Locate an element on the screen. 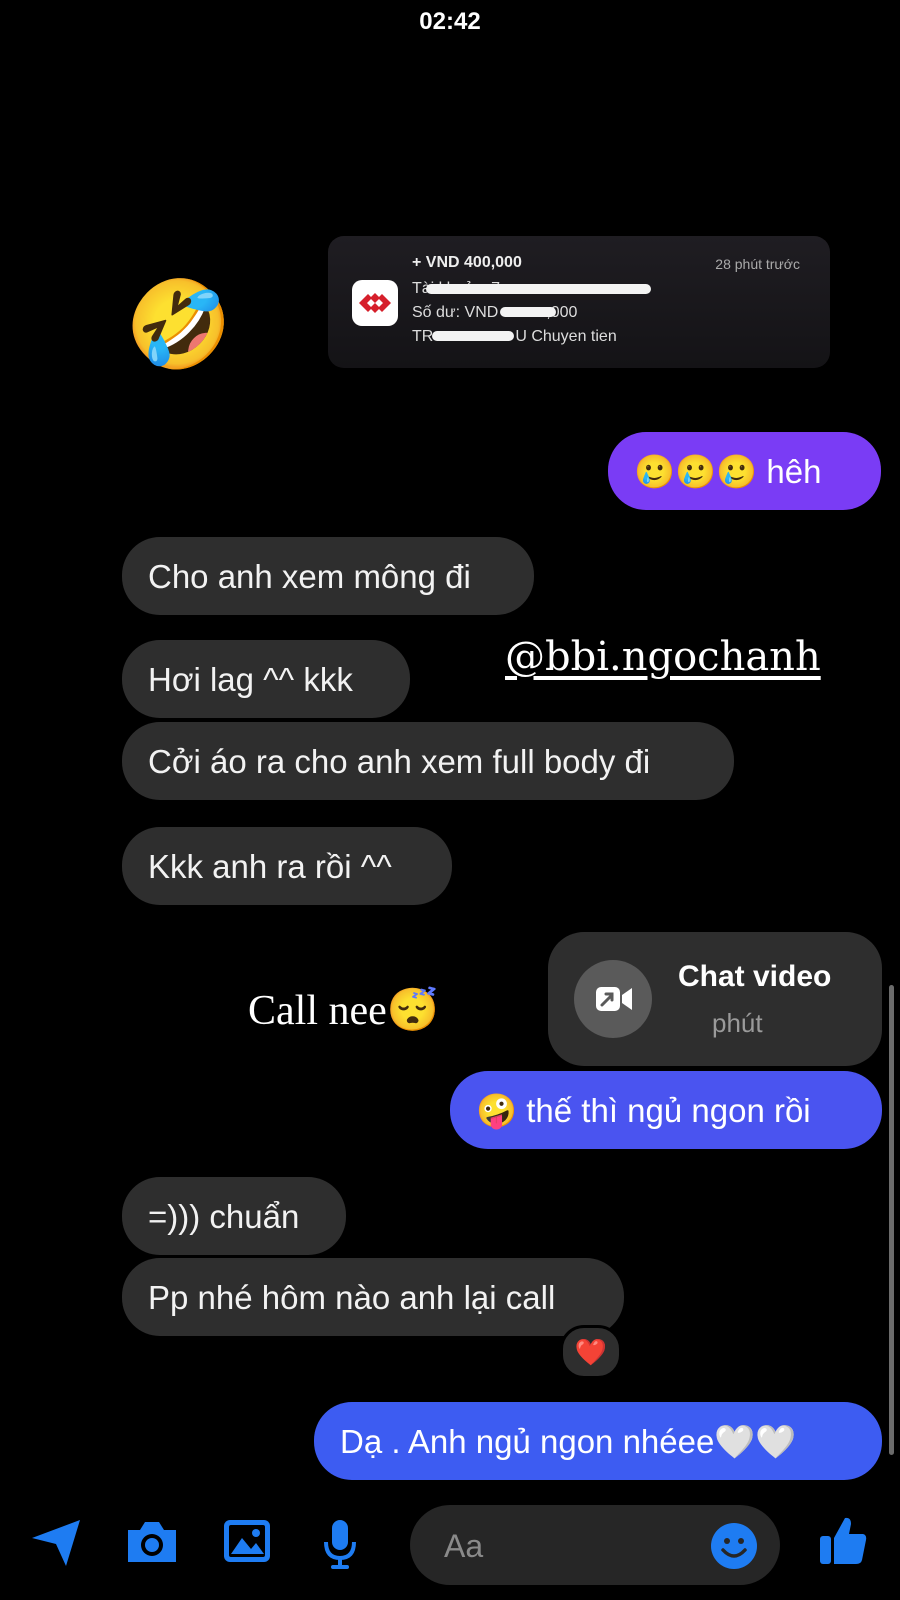 The image size is (900, 1600). video-call-card: Chat video phút is located at coordinates (715, 999).